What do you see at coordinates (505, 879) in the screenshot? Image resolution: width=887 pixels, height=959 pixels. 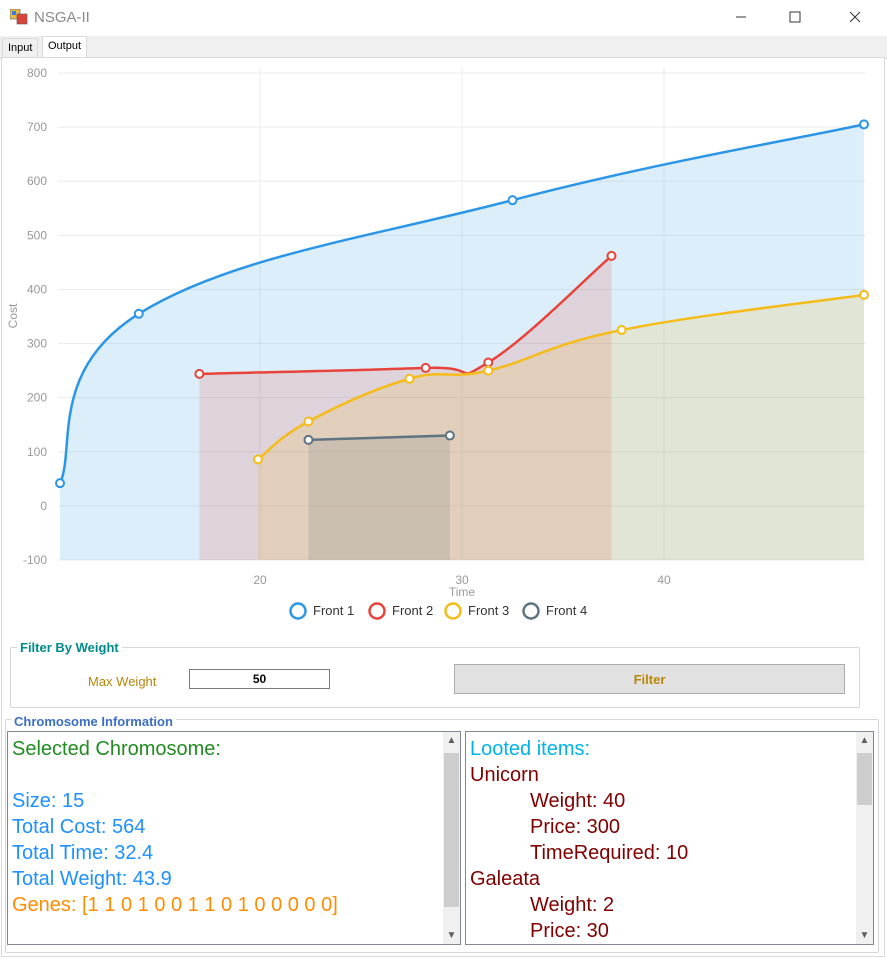 I see `item-name: Galeata` at bounding box center [505, 879].